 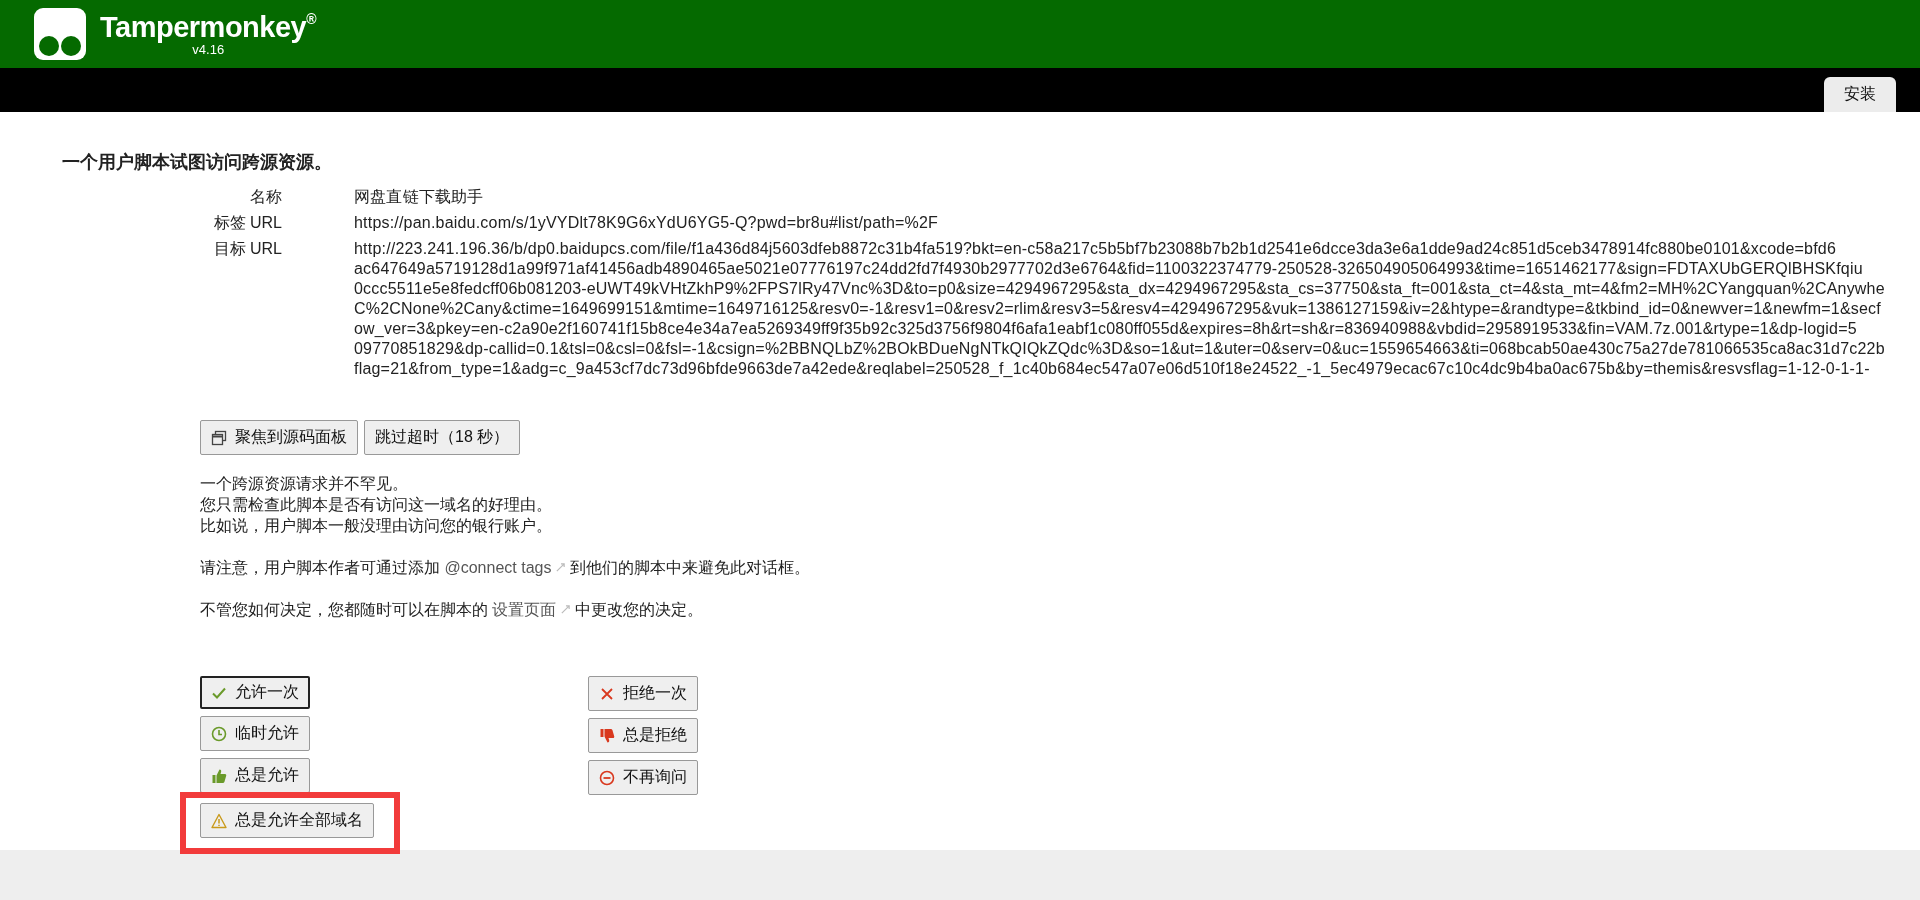 I want to click on thumbs-down-icon, so click(x=607, y=735).